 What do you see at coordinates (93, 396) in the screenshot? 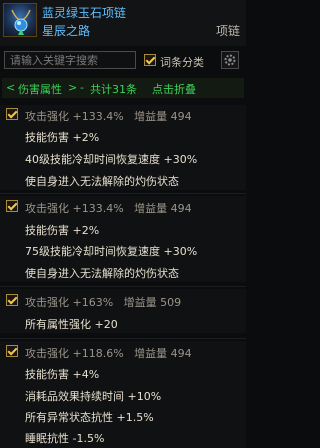
I see `affix-line: 消耗品效果持续时间 +10%` at bounding box center [93, 396].